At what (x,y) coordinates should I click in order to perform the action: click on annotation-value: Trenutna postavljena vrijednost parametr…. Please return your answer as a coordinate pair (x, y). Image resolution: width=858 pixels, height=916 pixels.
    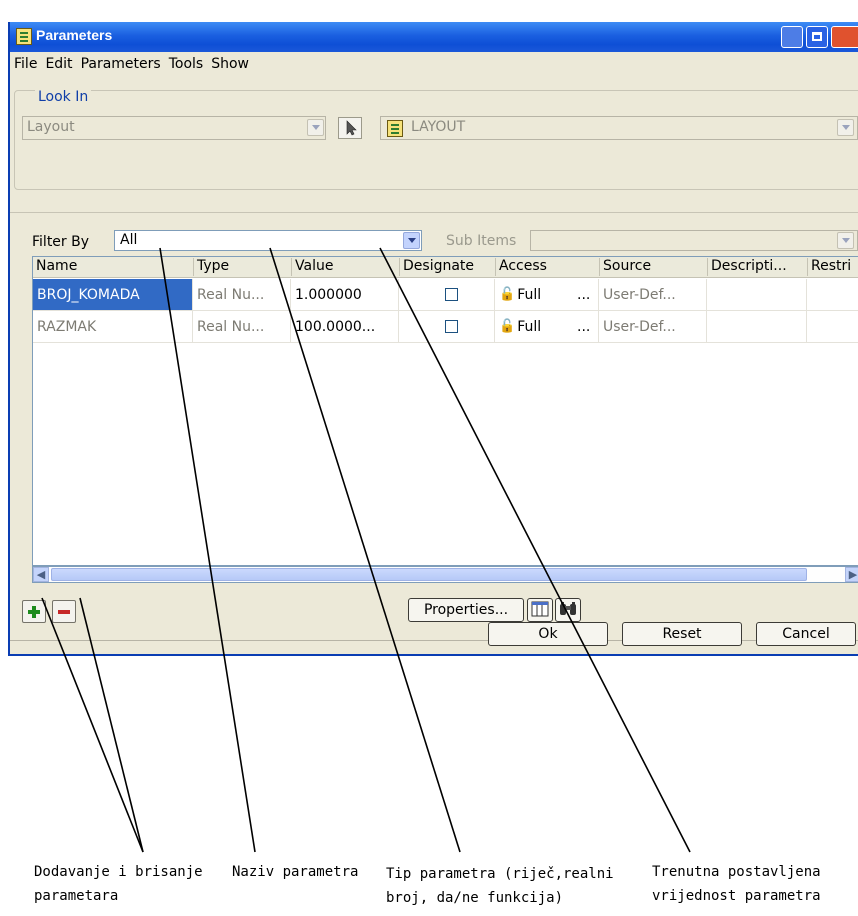
    Looking at the image, I should click on (736, 884).